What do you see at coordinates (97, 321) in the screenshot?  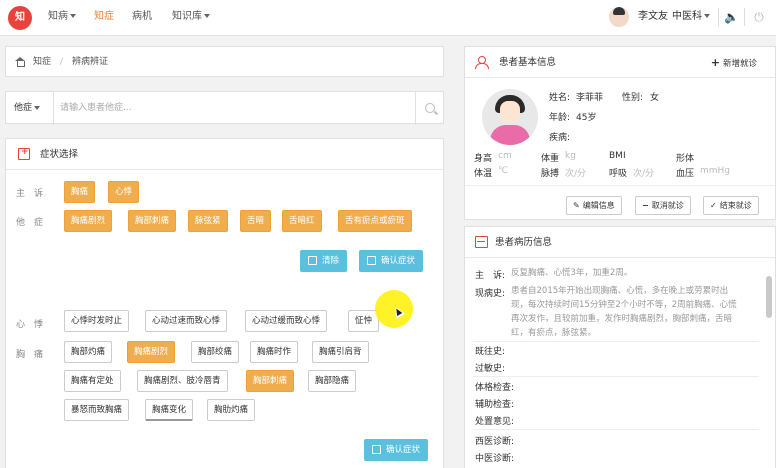 I see `symptom-tag: 心悸时发时止` at bounding box center [97, 321].